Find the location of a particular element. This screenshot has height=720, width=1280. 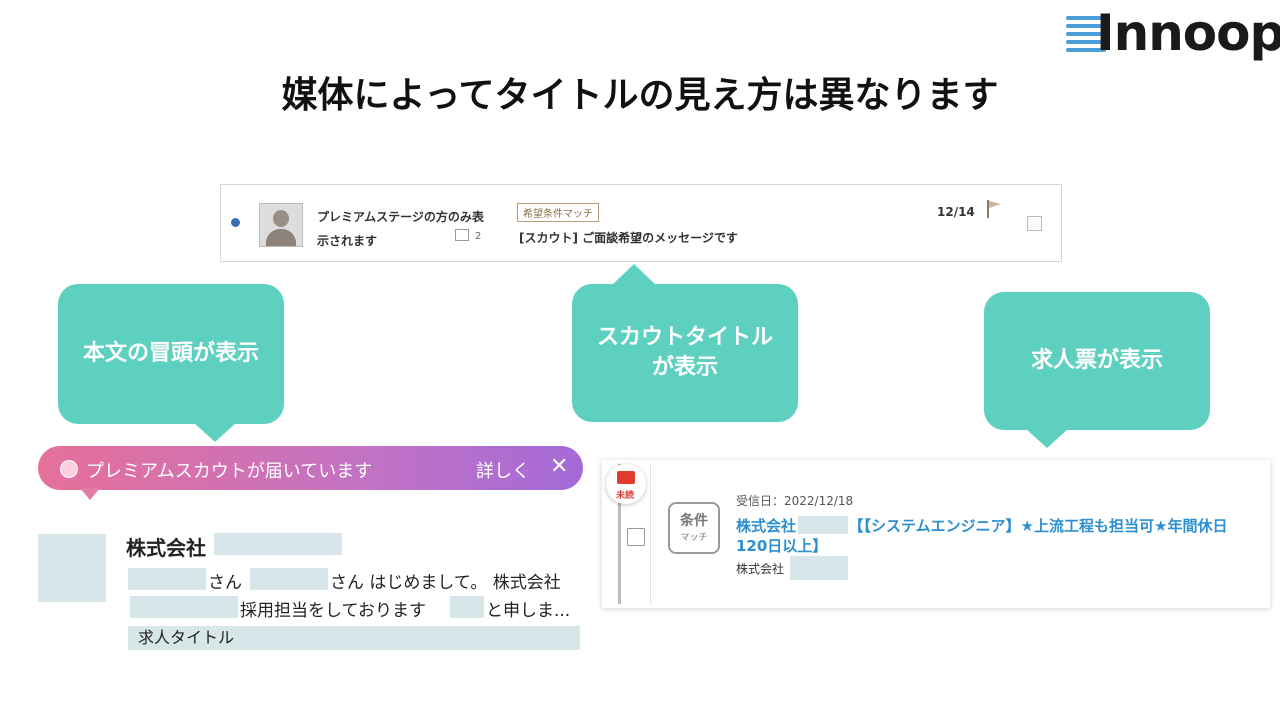

unread-badge: 未読 is located at coordinates (626, 484).